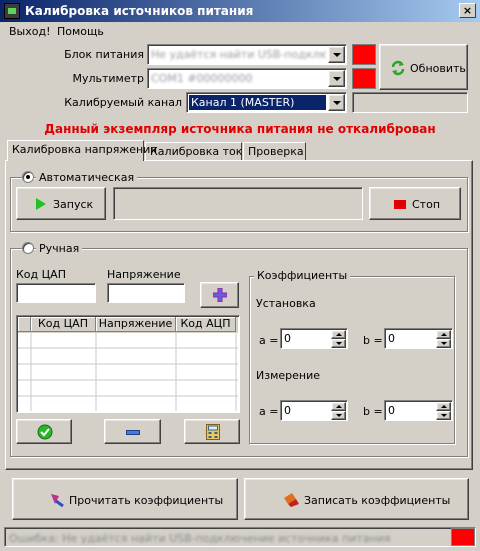 Image resolution: width=480 pixels, height=551 pixels. What do you see at coordinates (269, 340) in the screenshot?
I see `setup-a-label: a =` at bounding box center [269, 340].